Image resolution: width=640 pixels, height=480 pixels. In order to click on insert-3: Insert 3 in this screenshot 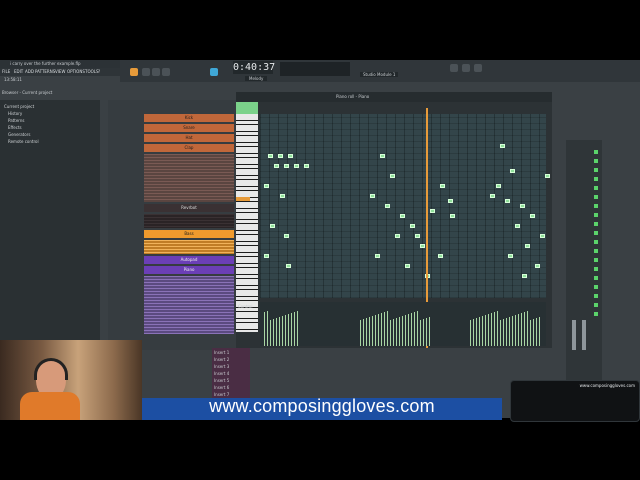, I will do `click(221, 366)`.